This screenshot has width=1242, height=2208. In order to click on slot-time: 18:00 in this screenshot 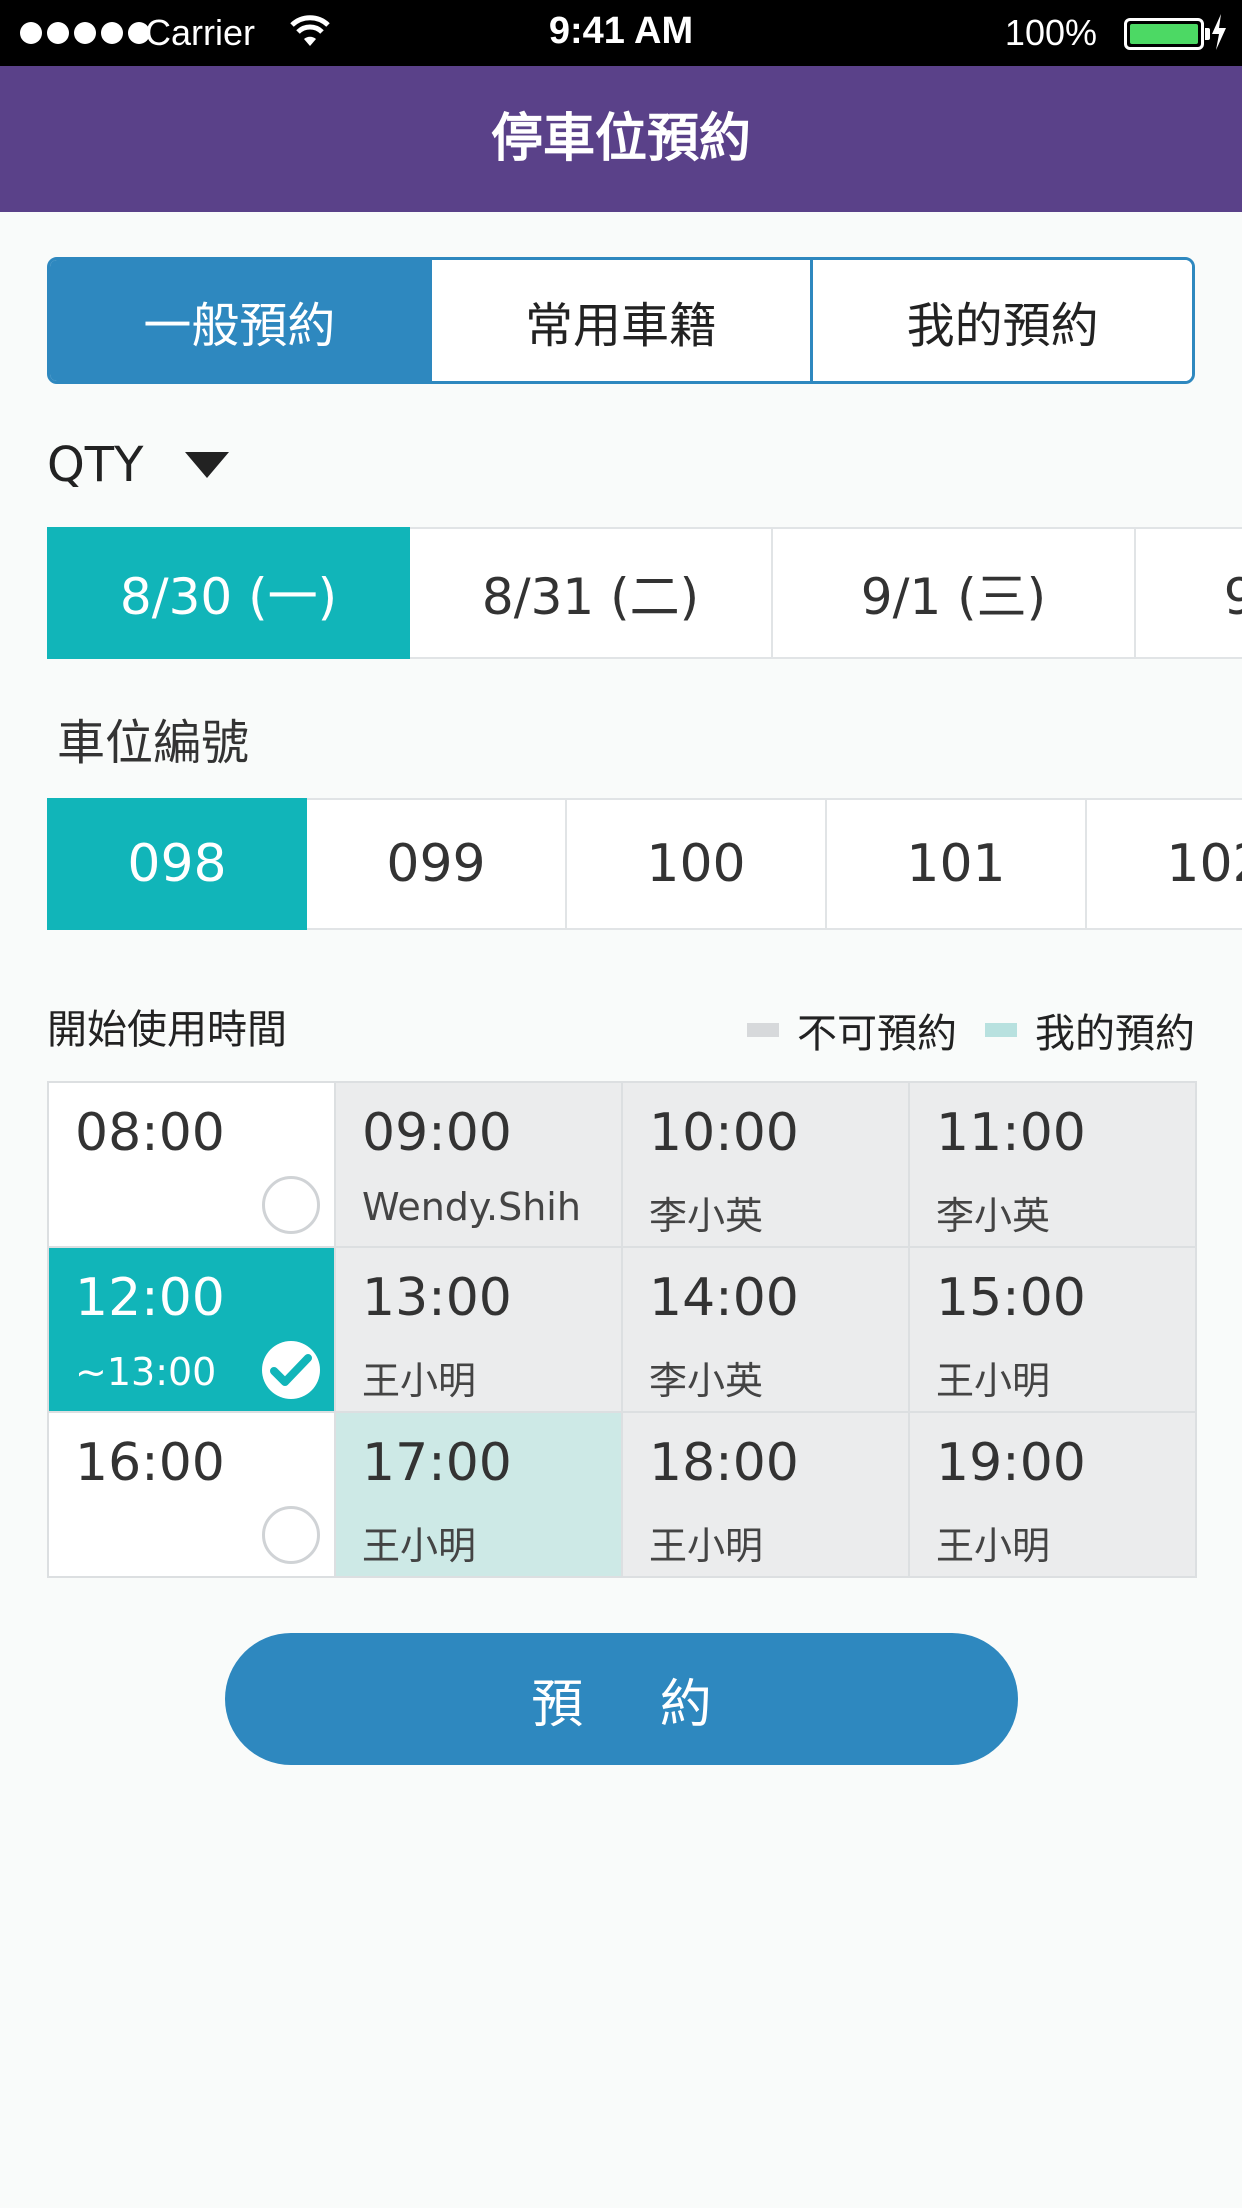, I will do `click(724, 1463)`.